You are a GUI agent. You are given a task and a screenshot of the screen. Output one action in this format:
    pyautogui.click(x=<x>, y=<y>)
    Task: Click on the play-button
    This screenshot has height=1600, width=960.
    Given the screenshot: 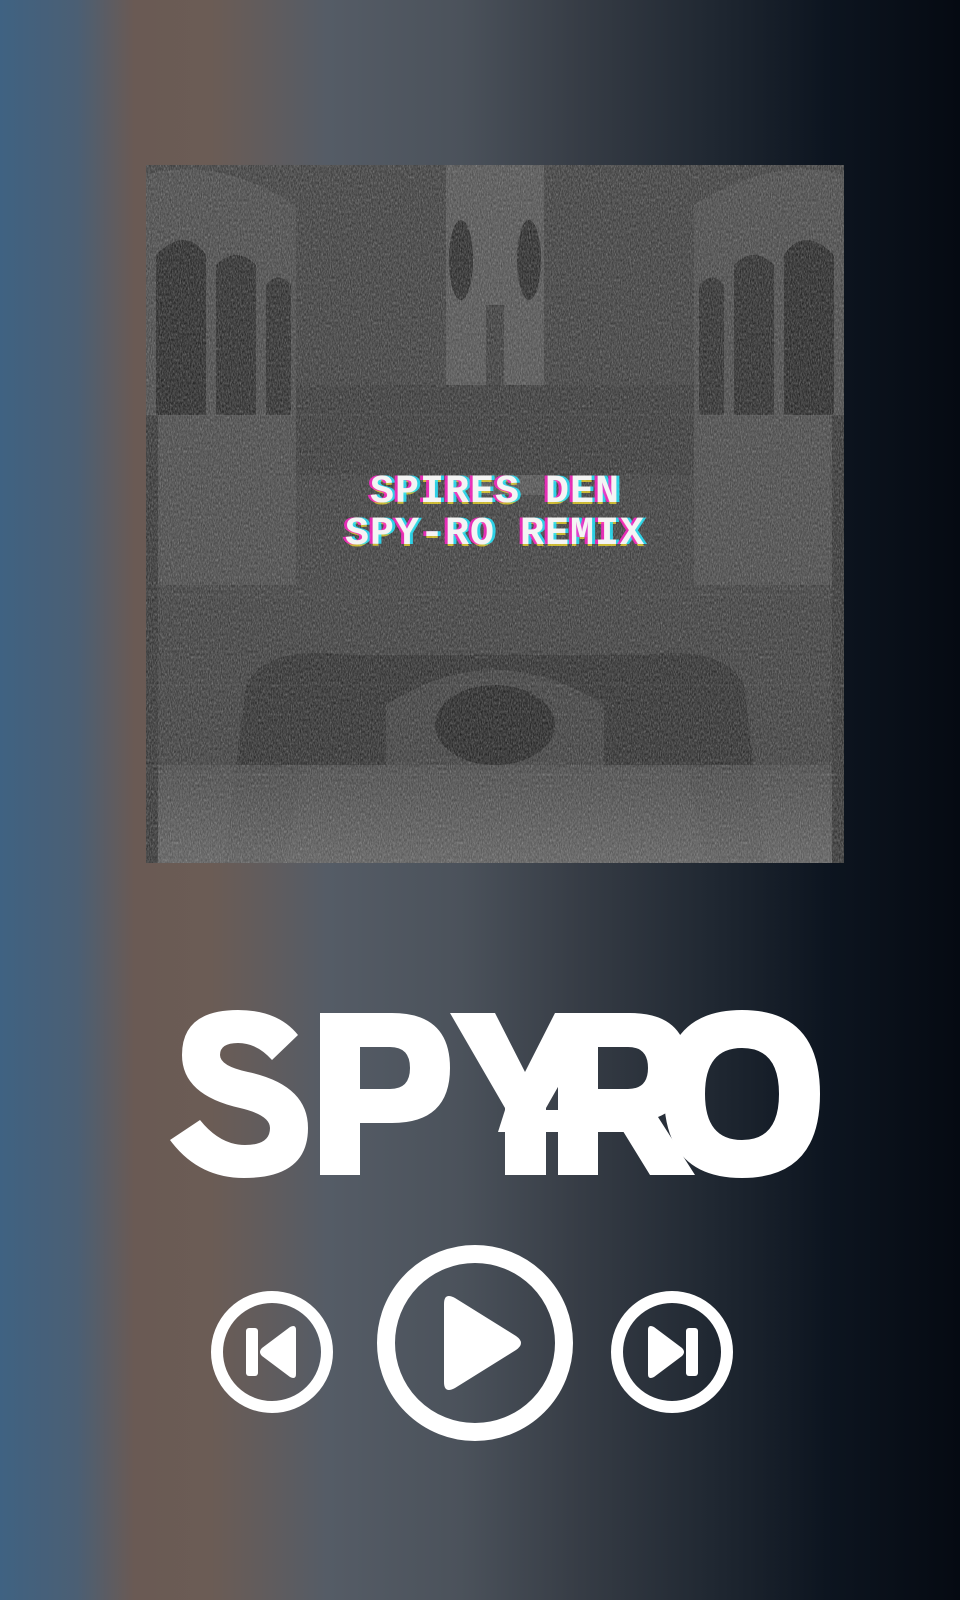 What is the action you would take?
    pyautogui.click(x=475, y=1343)
    